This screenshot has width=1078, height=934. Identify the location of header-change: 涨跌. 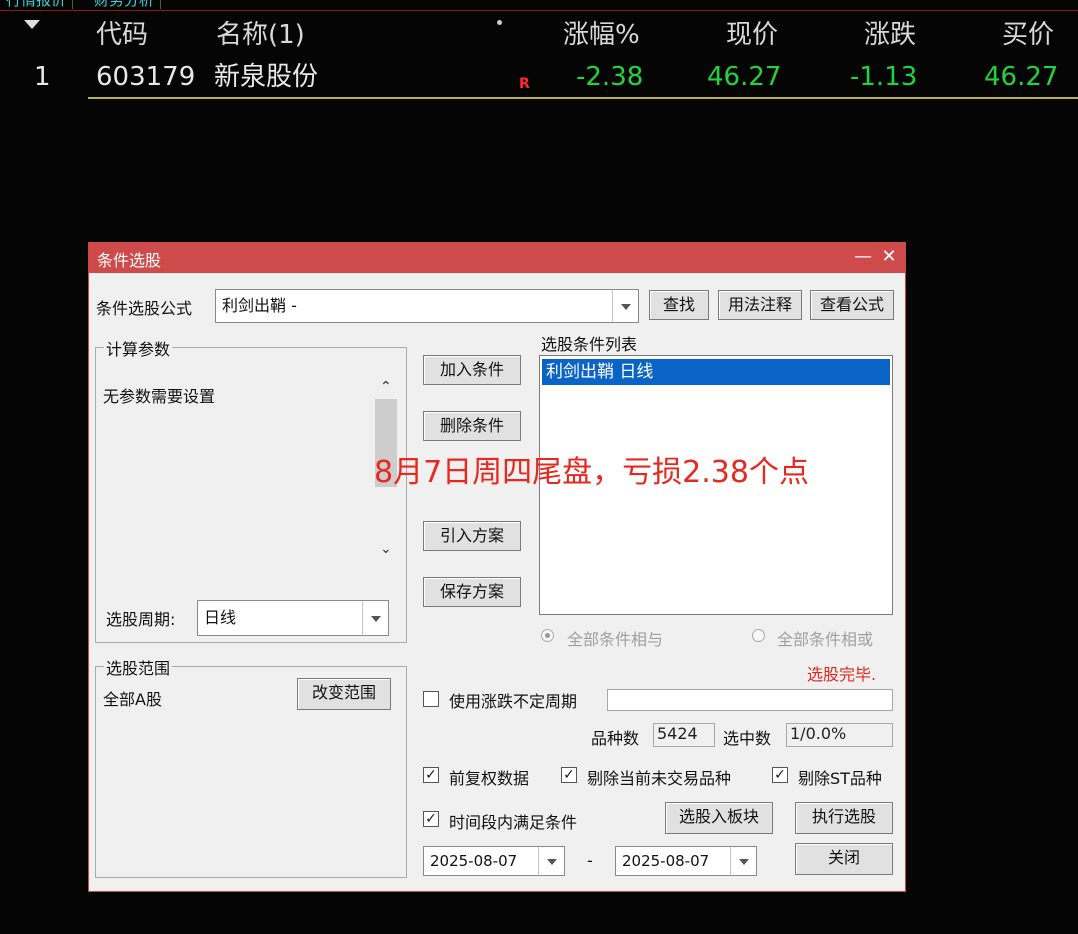
(890, 35).